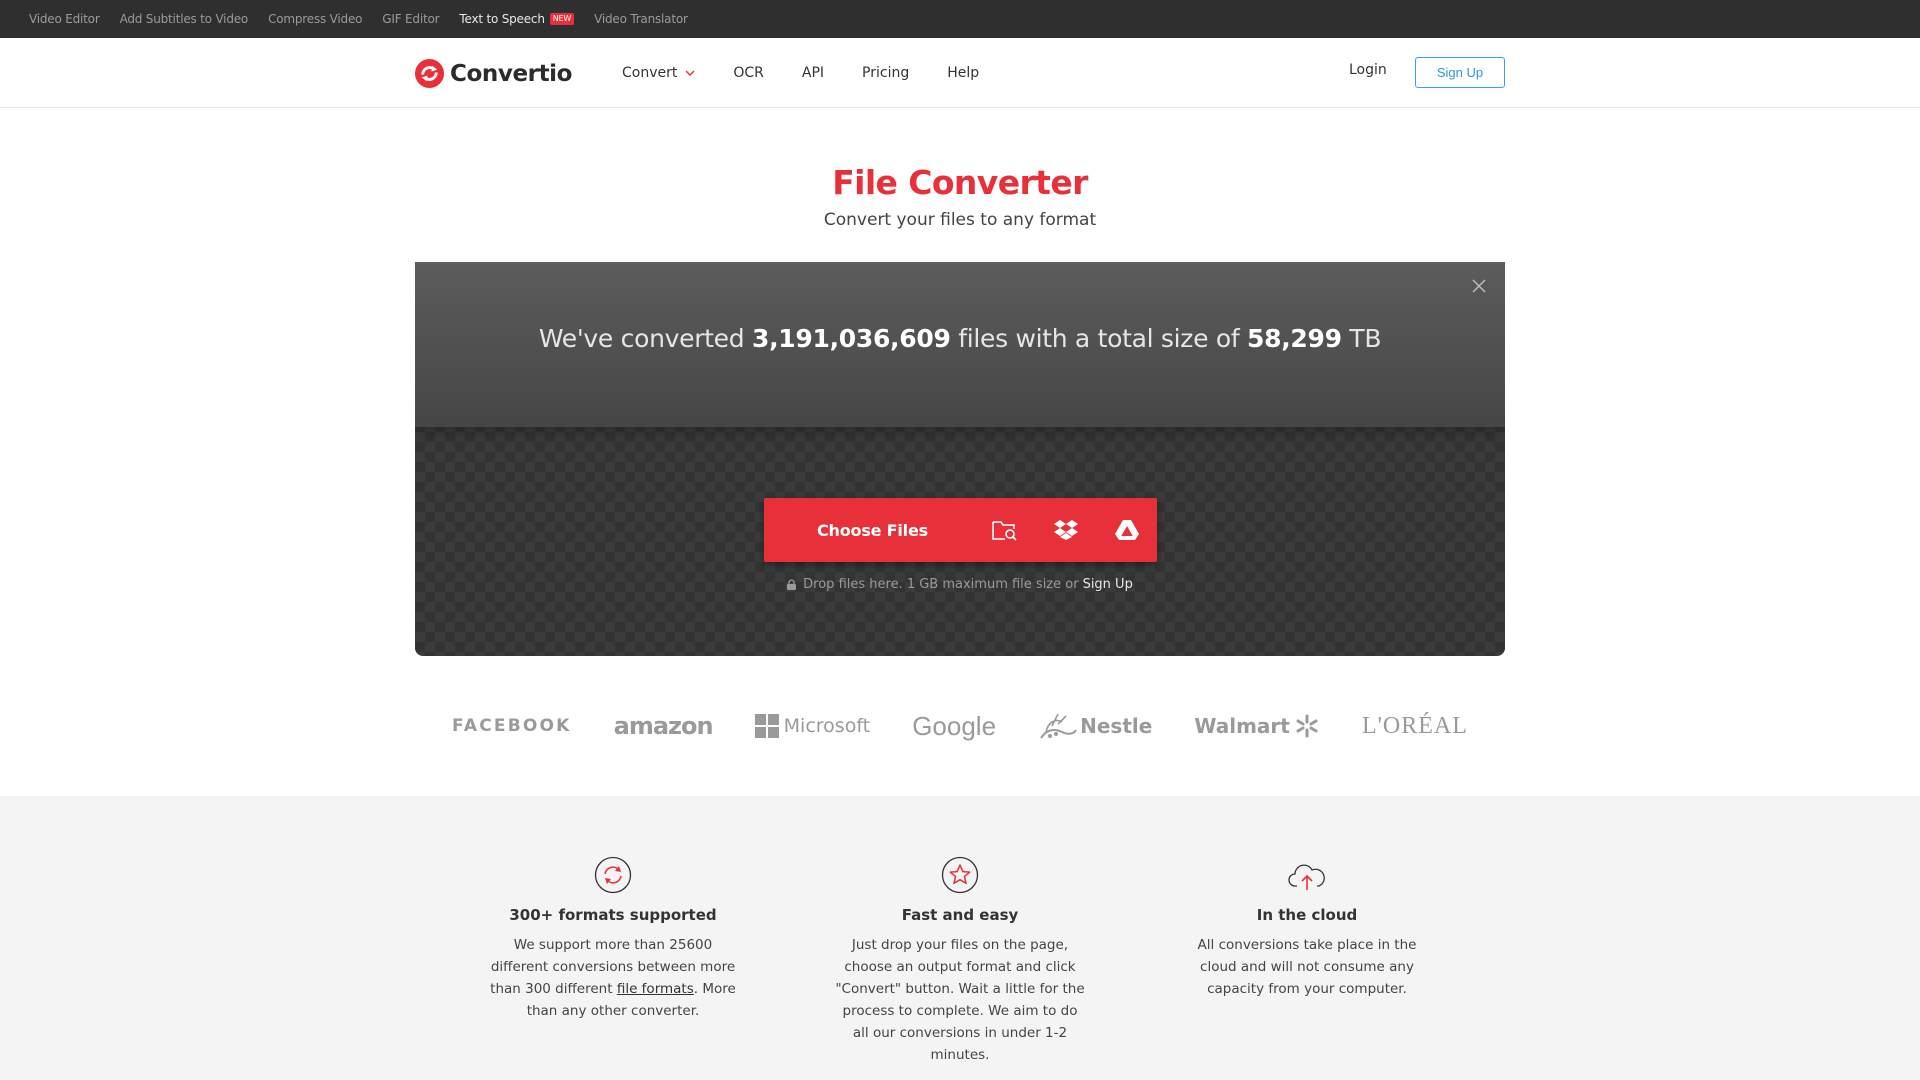 The height and width of the screenshot is (1080, 1920). What do you see at coordinates (1307, 915) in the screenshot?
I see `feature-cloud-title: In the cloud` at bounding box center [1307, 915].